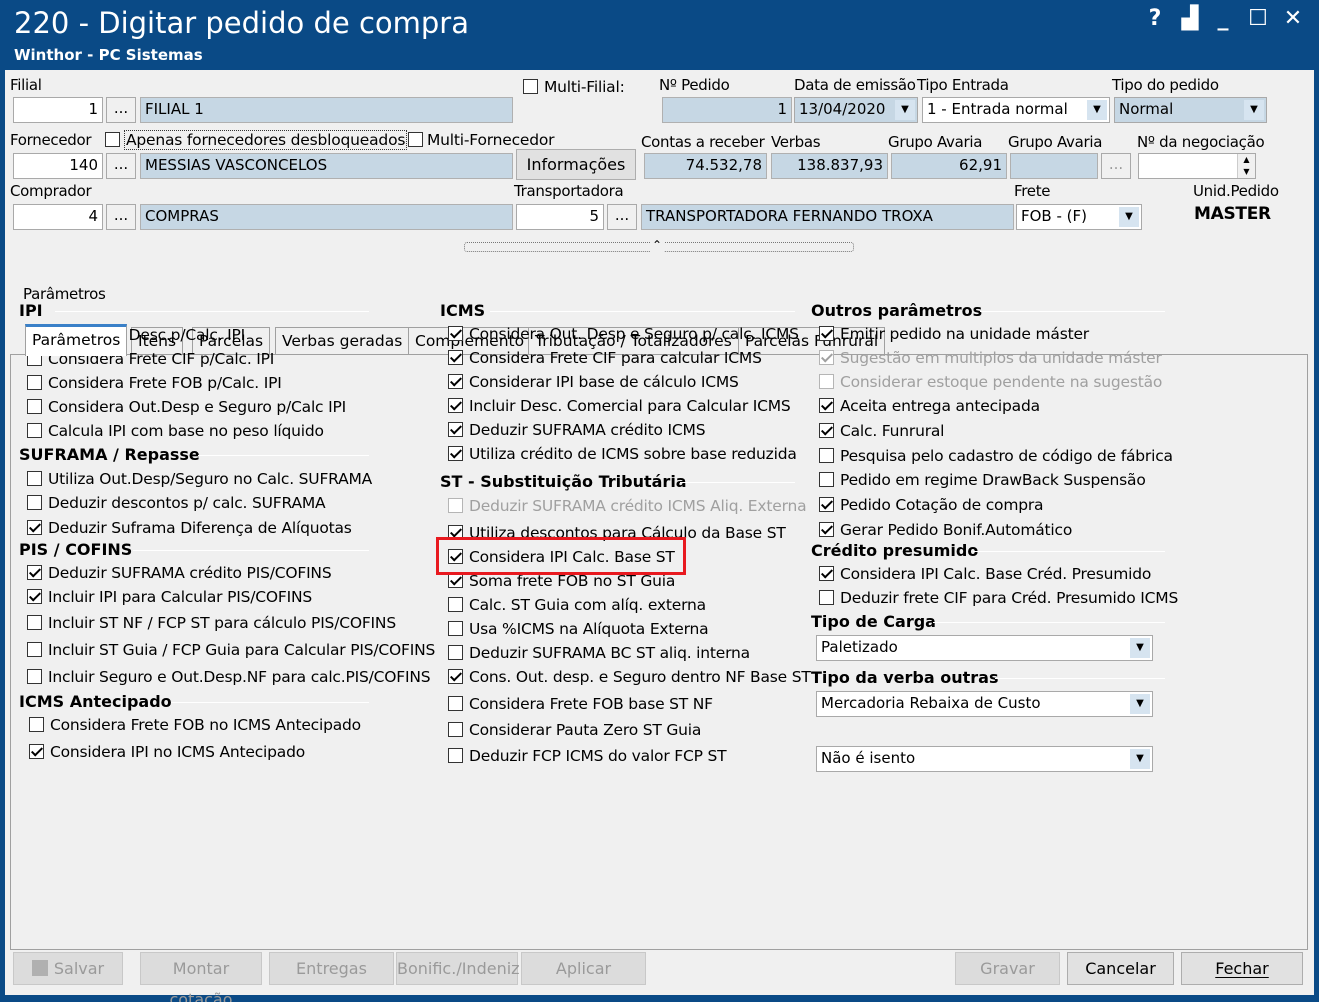  What do you see at coordinates (984, 648) in the screenshot?
I see `tipo-carga-select: Paletizado ▼` at bounding box center [984, 648].